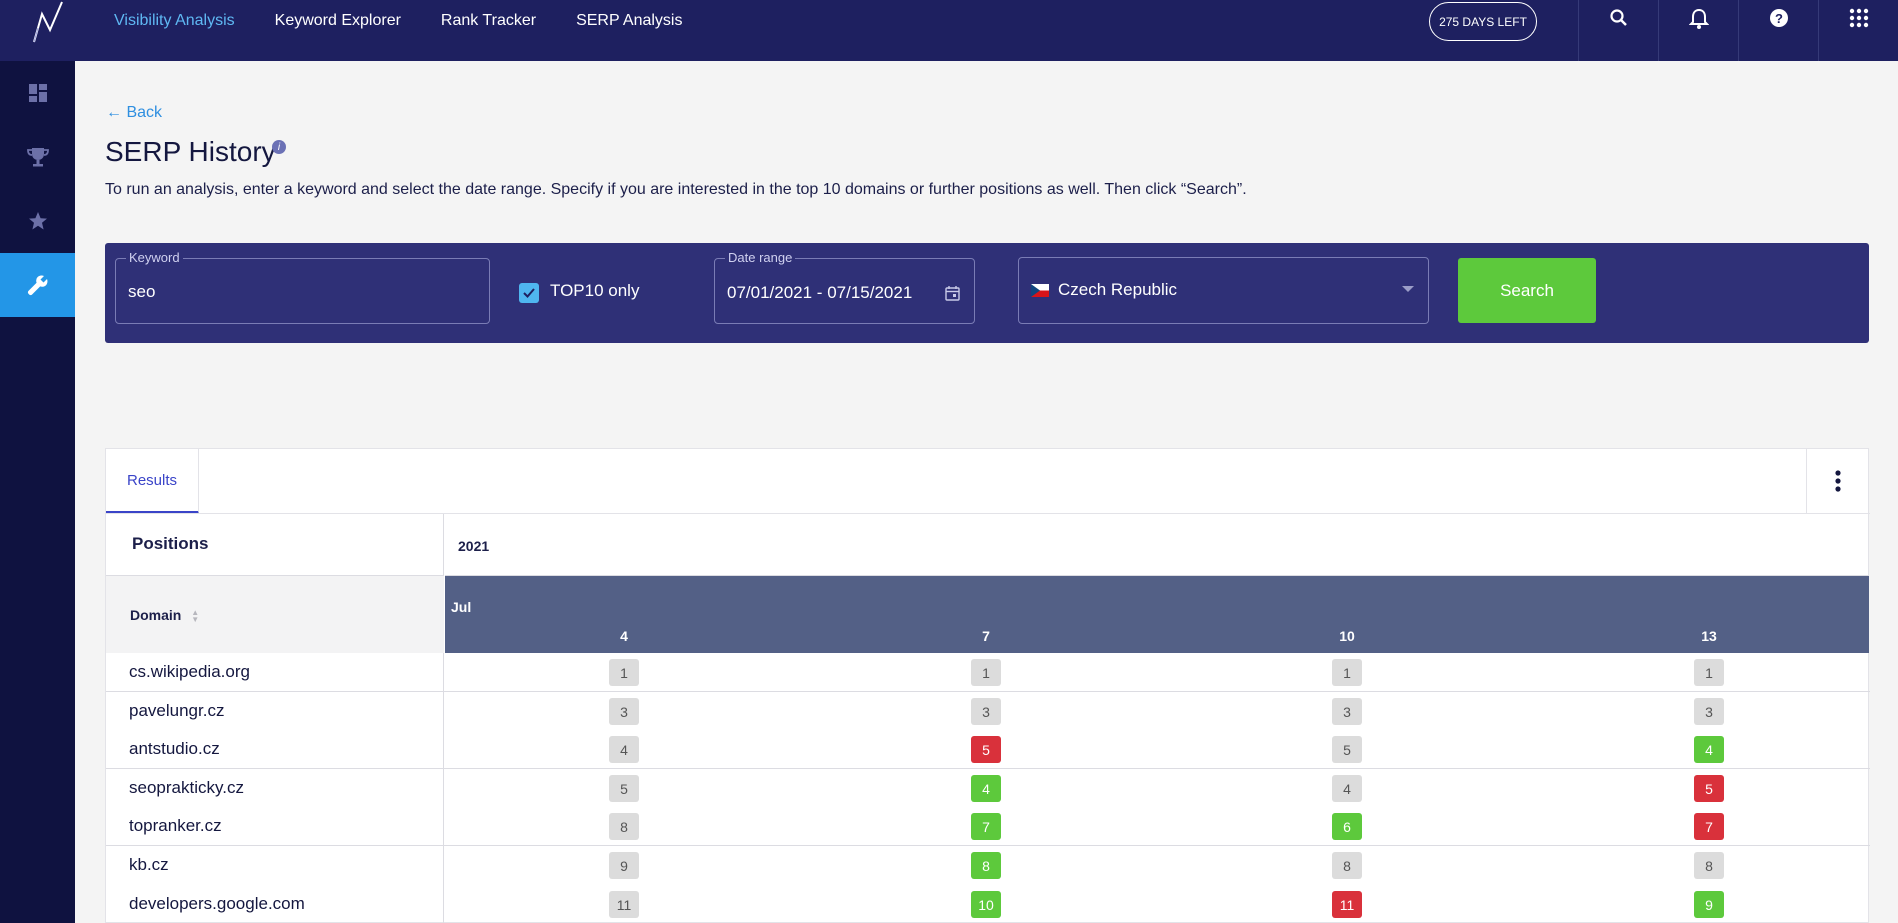  Describe the element at coordinates (952, 293) in the screenshot. I see `calendar-icon` at that location.